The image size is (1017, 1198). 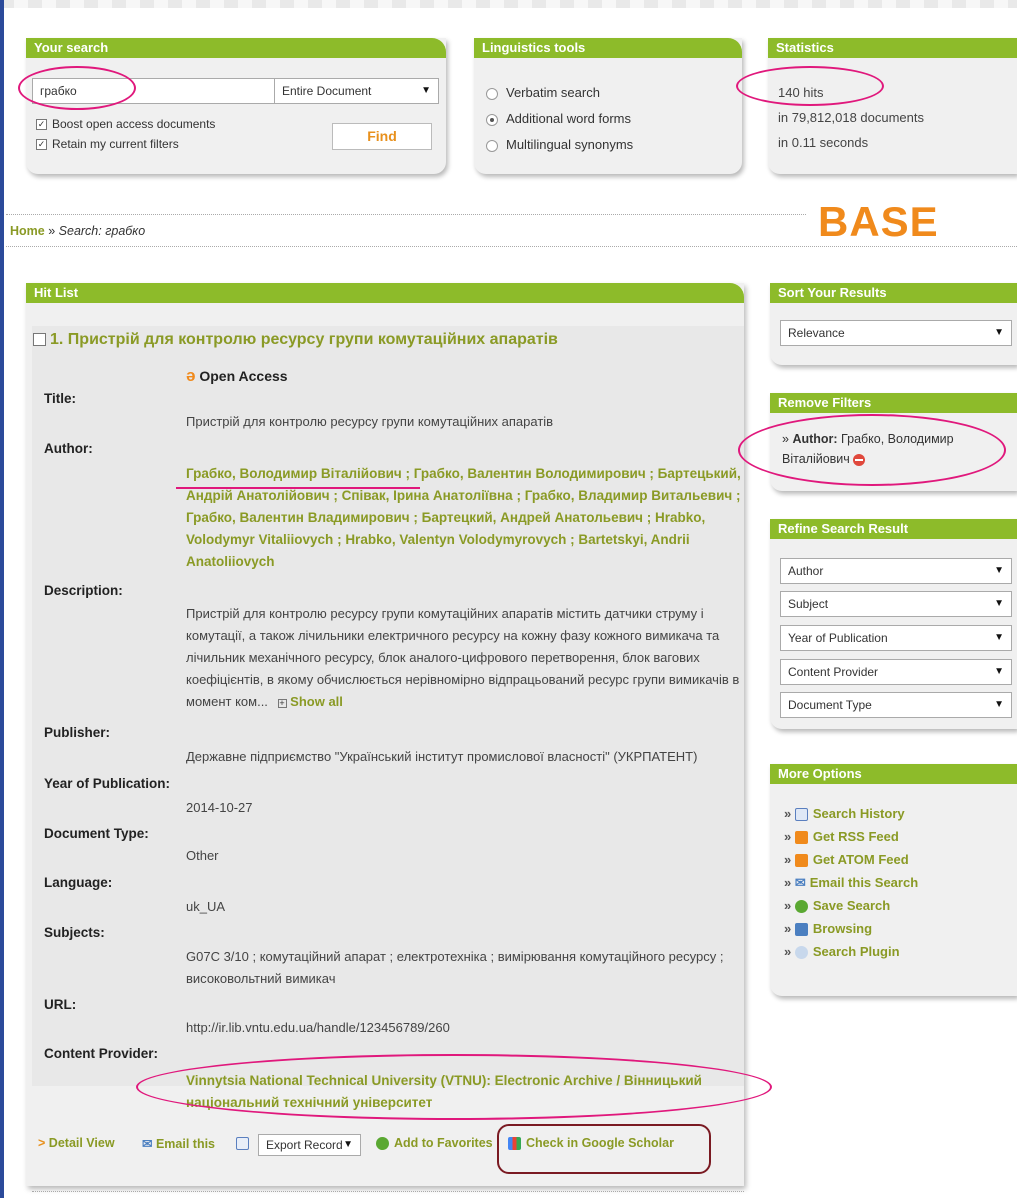 What do you see at coordinates (78, 882) in the screenshot?
I see `label-language: Language:` at bounding box center [78, 882].